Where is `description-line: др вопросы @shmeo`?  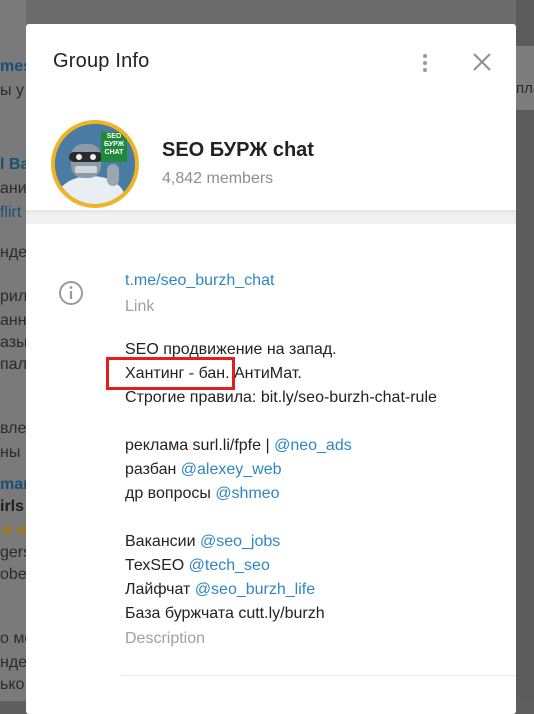
description-line: др вопросы @shmeo is located at coordinates (310, 494).